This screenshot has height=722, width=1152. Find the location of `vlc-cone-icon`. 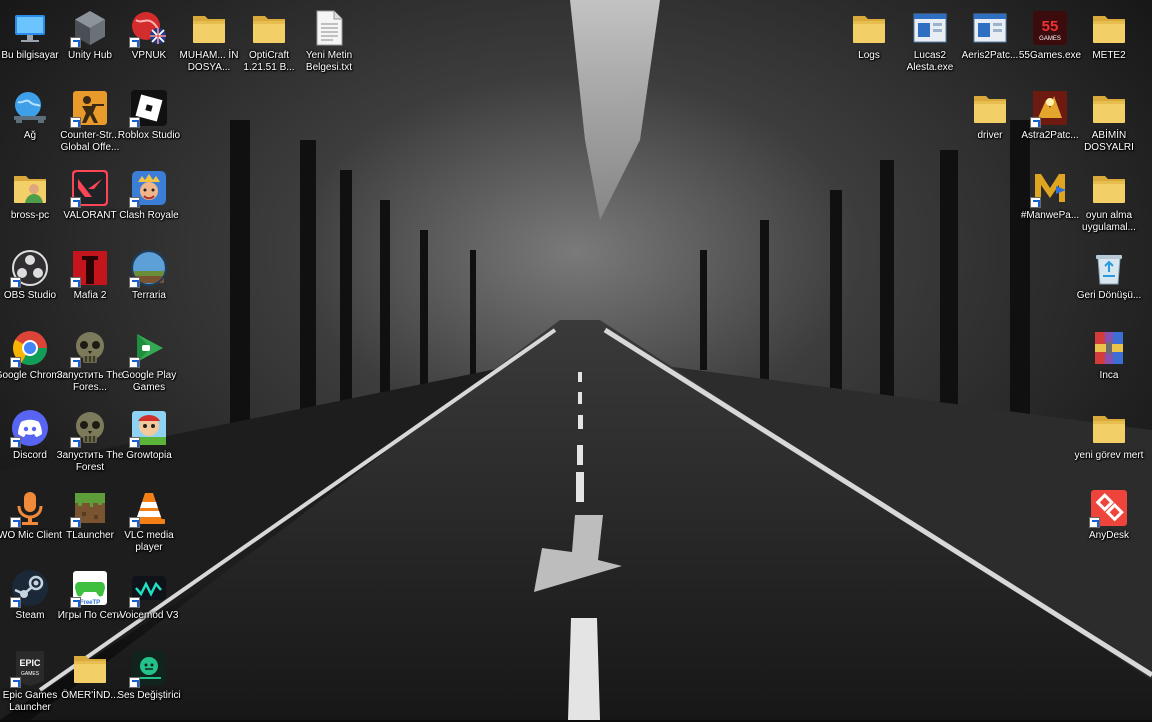

vlc-cone-icon is located at coordinates (149, 508).